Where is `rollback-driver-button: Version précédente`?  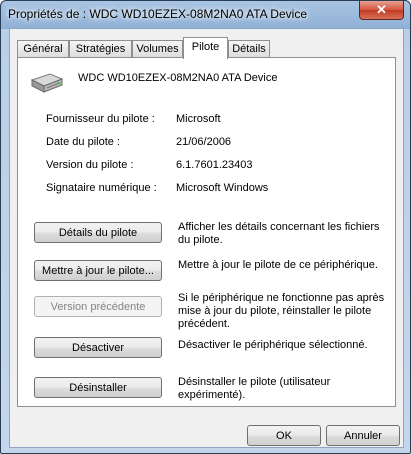 rollback-driver-button: Version précédente is located at coordinates (98, 306).